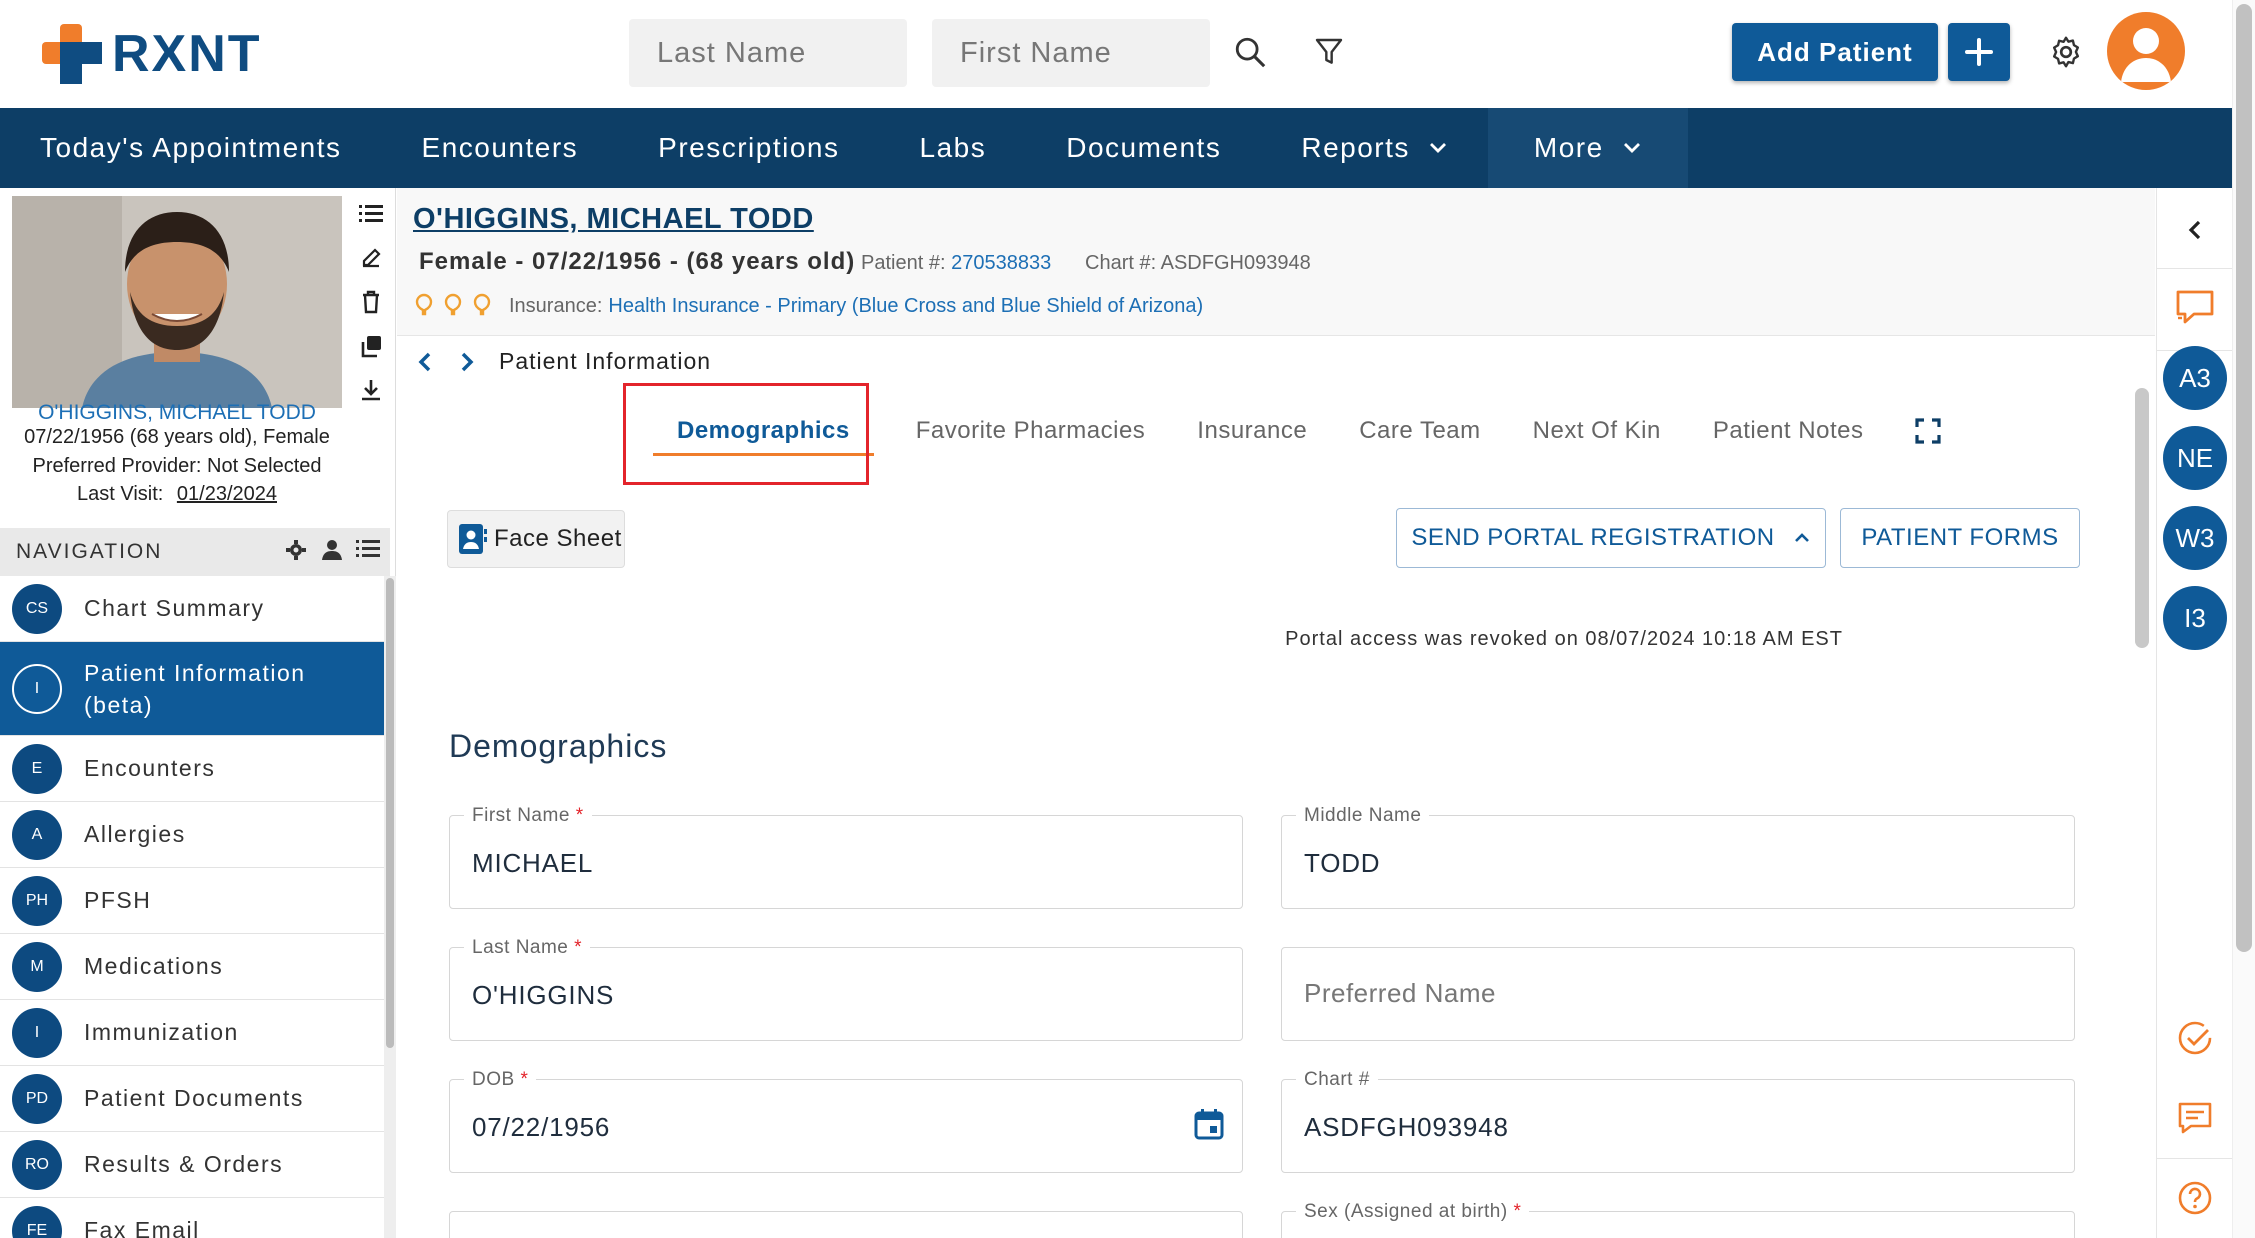 The height and width of the screenshot is (1238, 2255). What do you see at coordinates (37, 1164) in the screenshot?
I see `nav-badge: RO` at bounding box center [37, 1164].